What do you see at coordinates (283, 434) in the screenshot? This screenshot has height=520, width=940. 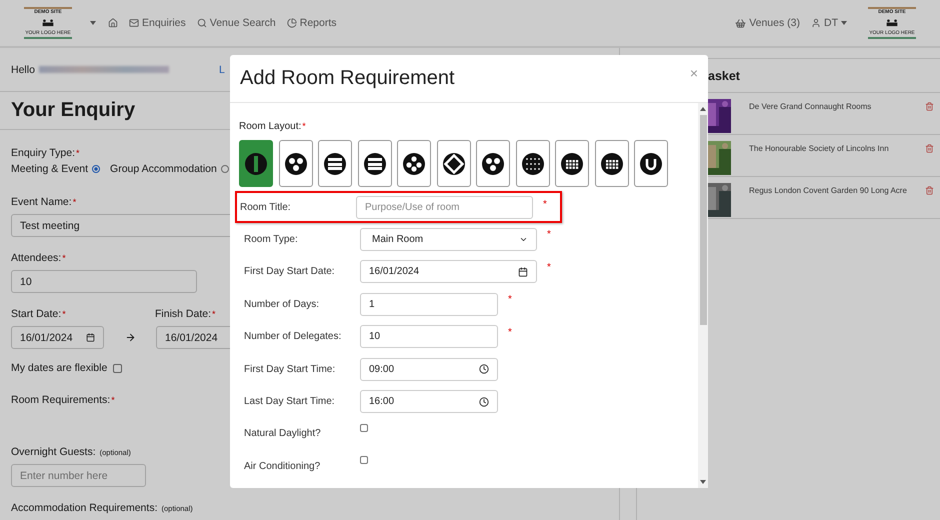 I see `field-label: Natural Daylight?` at bounding box center [283, 434].